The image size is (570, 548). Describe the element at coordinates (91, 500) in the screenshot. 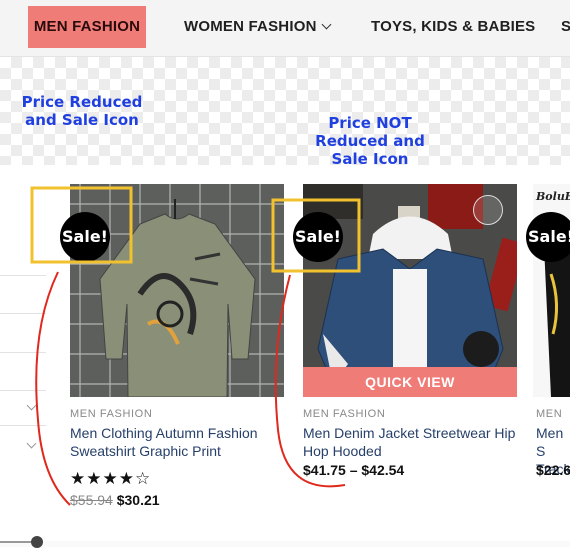

I see `old-price: $55.94` at that location.